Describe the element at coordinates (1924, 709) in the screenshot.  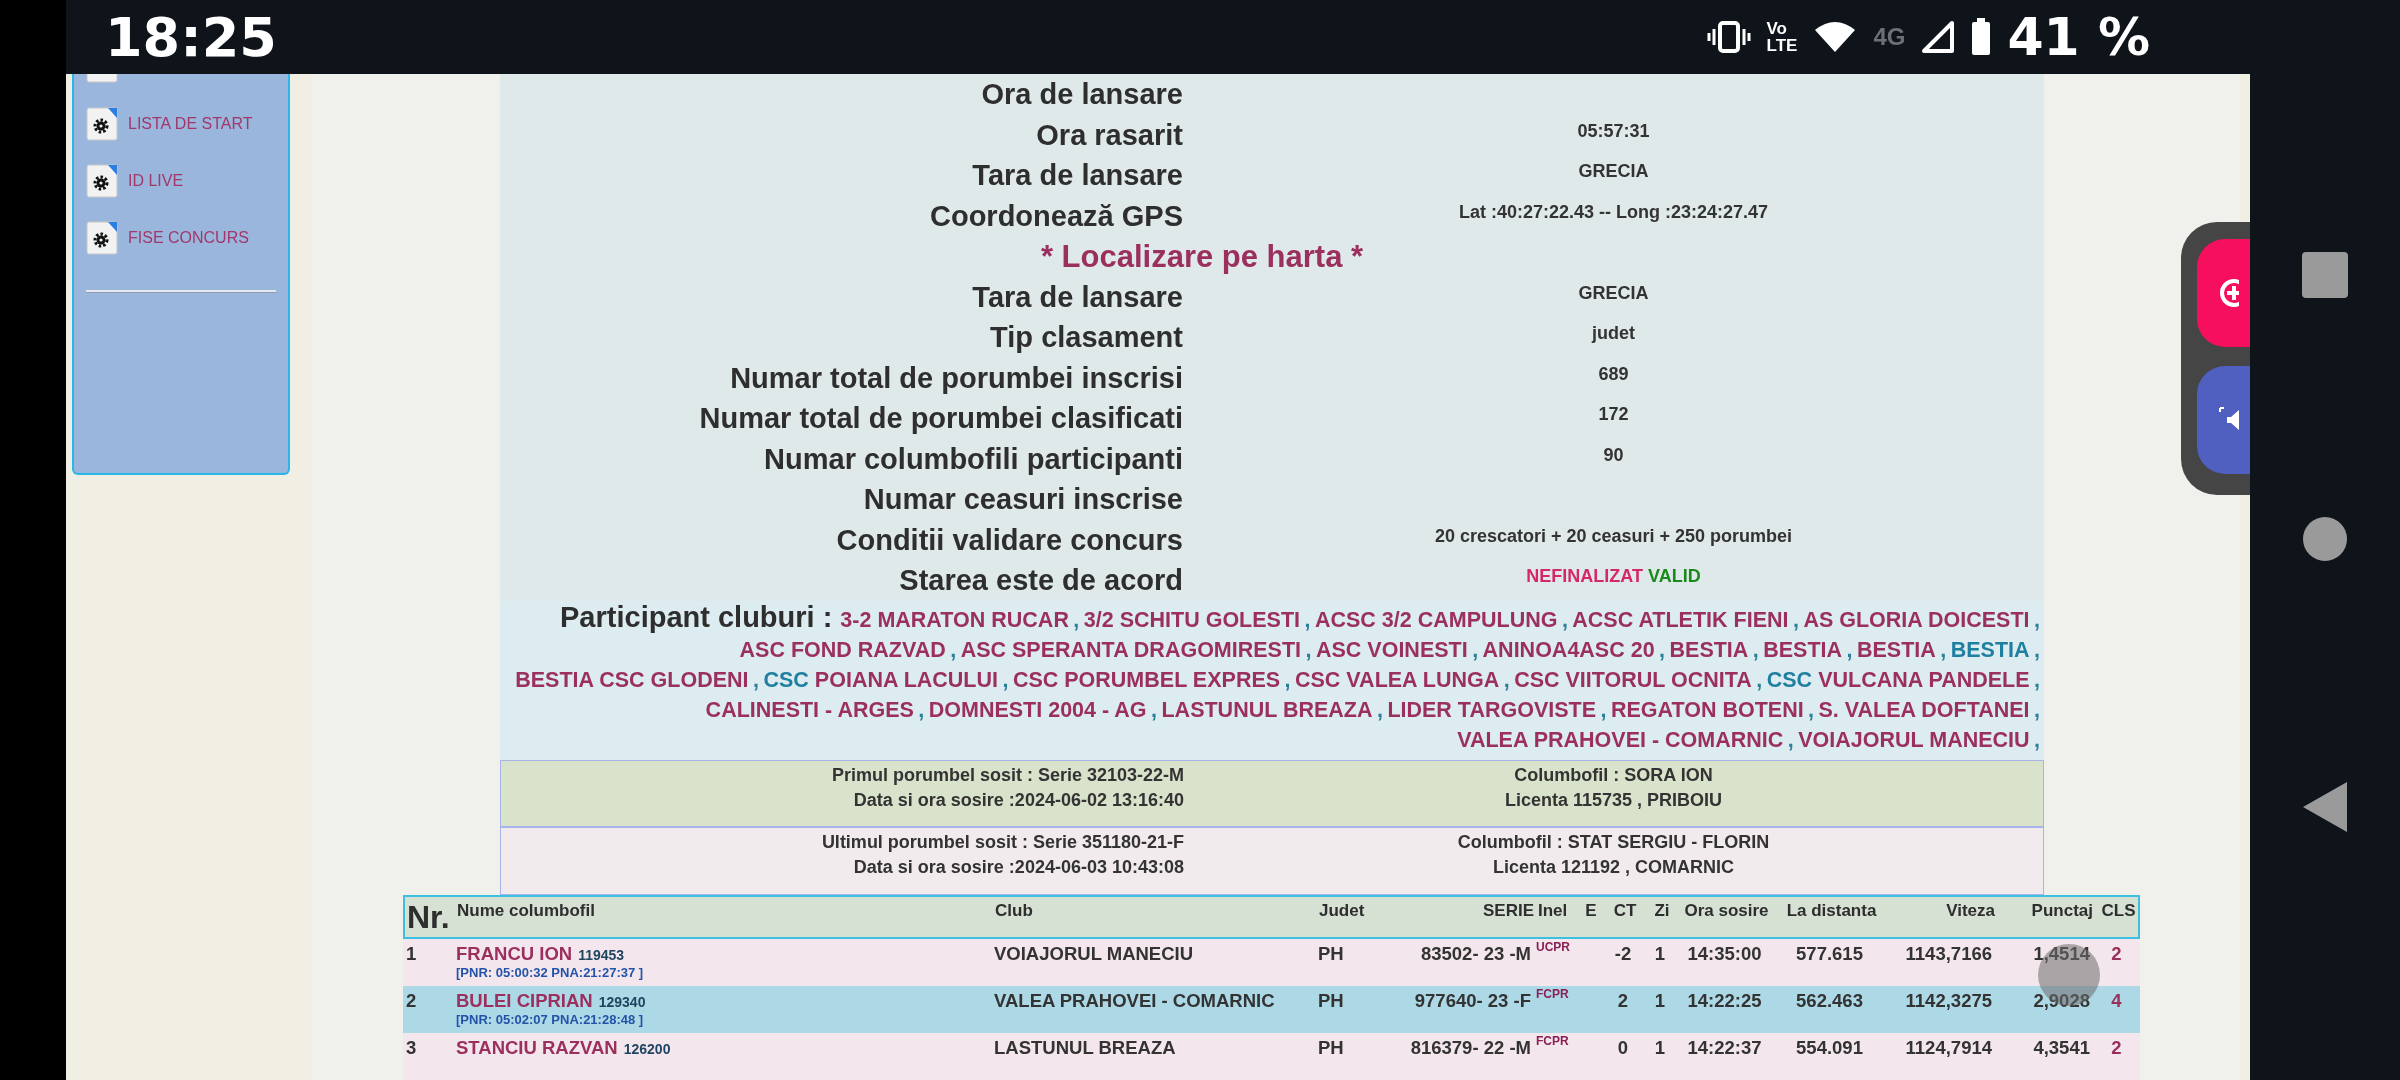
I see `club-link: S. VALEA DOFTANEI` at that location.